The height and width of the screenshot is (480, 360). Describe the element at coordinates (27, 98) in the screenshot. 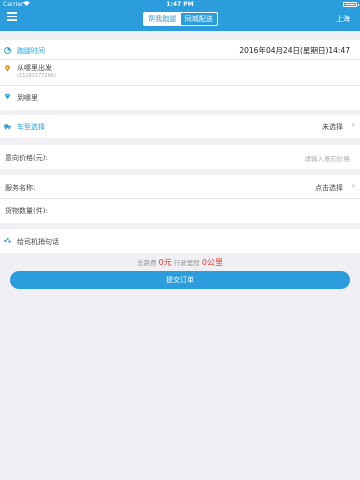

I see `to-address-label: 到哪里` at that location.